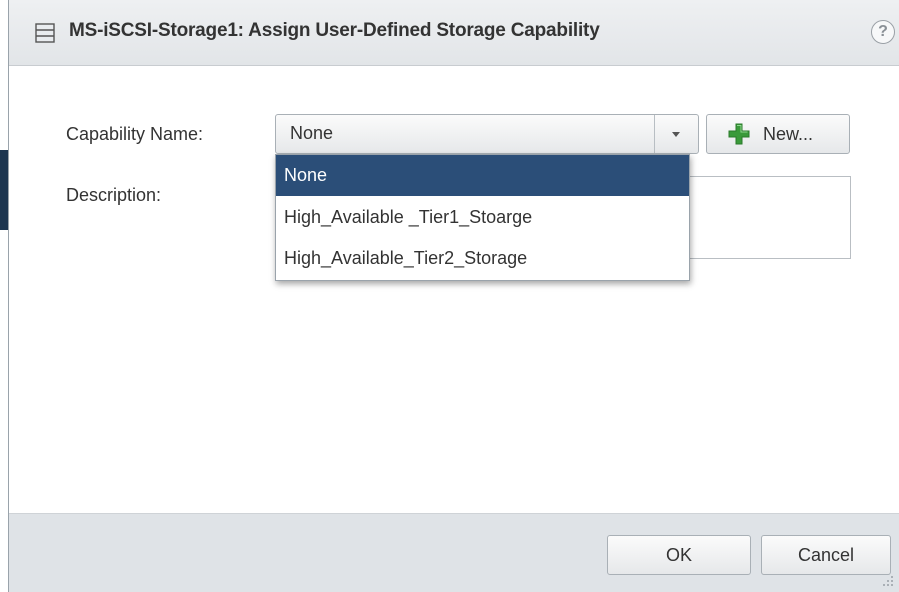 The image size is (899, 592). I want to click on dropdown-option-tier2: High_Available_Tier2_Storage, so click(482, 258).